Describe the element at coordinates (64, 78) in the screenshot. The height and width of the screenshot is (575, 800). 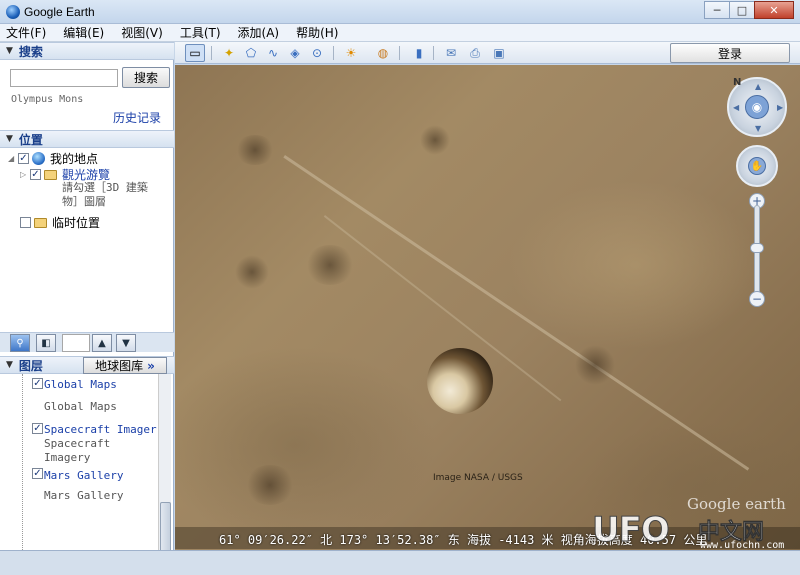
I see `search-input` at that location.